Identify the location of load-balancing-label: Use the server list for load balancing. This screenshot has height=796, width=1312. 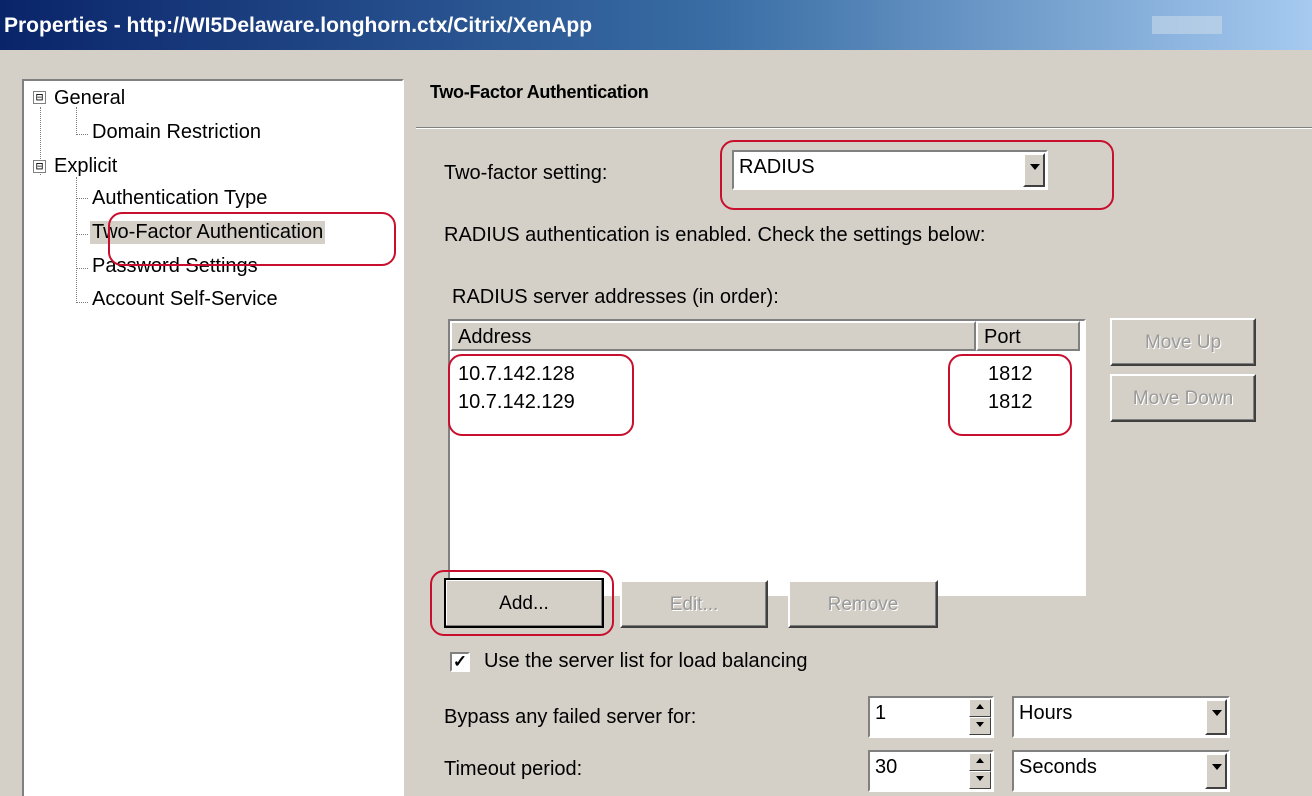
(646, 661).